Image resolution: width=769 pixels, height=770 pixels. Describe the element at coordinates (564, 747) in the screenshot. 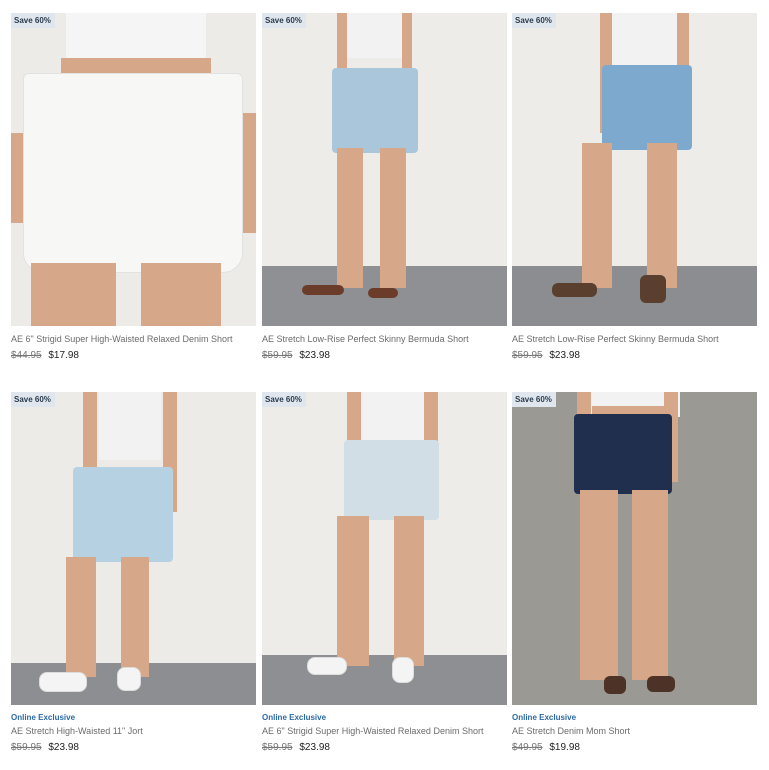

I see `sale-price: $19.98` at that location.